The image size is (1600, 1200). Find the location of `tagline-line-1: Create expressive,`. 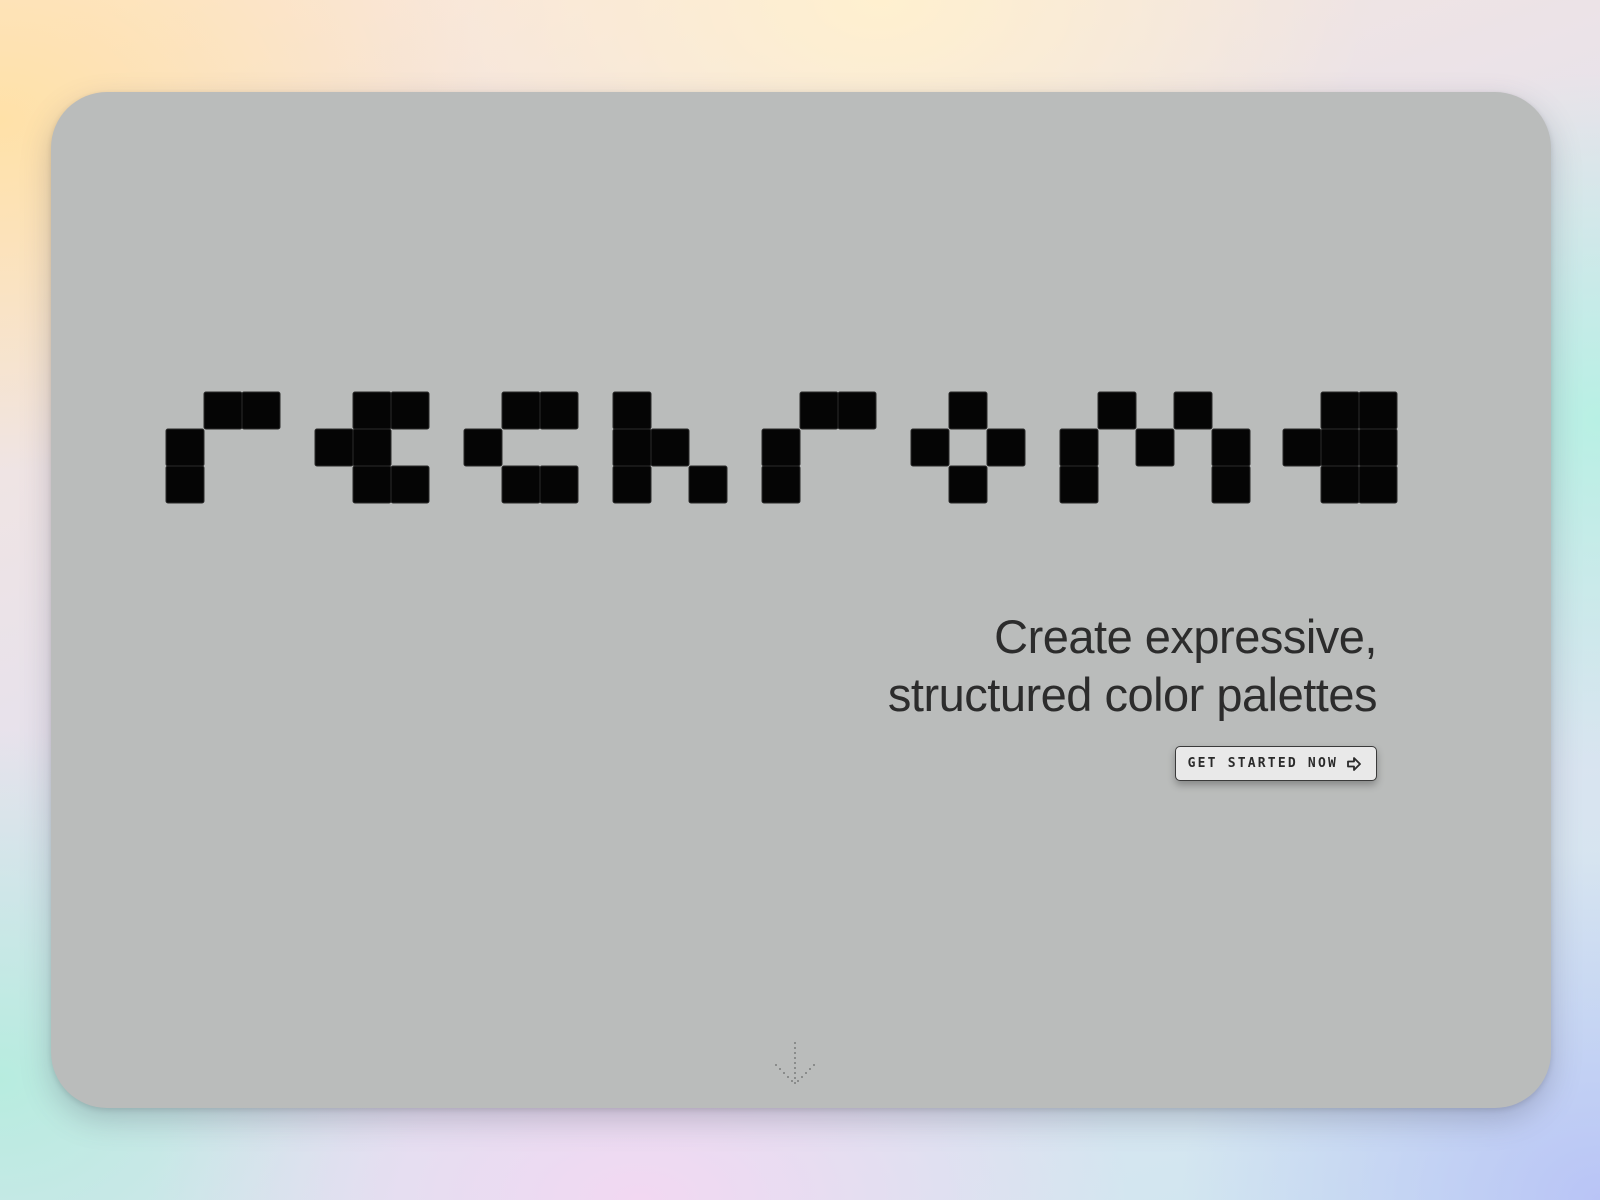

tagline-line-1: Create expressive, is located at coordinates (1185, 636).